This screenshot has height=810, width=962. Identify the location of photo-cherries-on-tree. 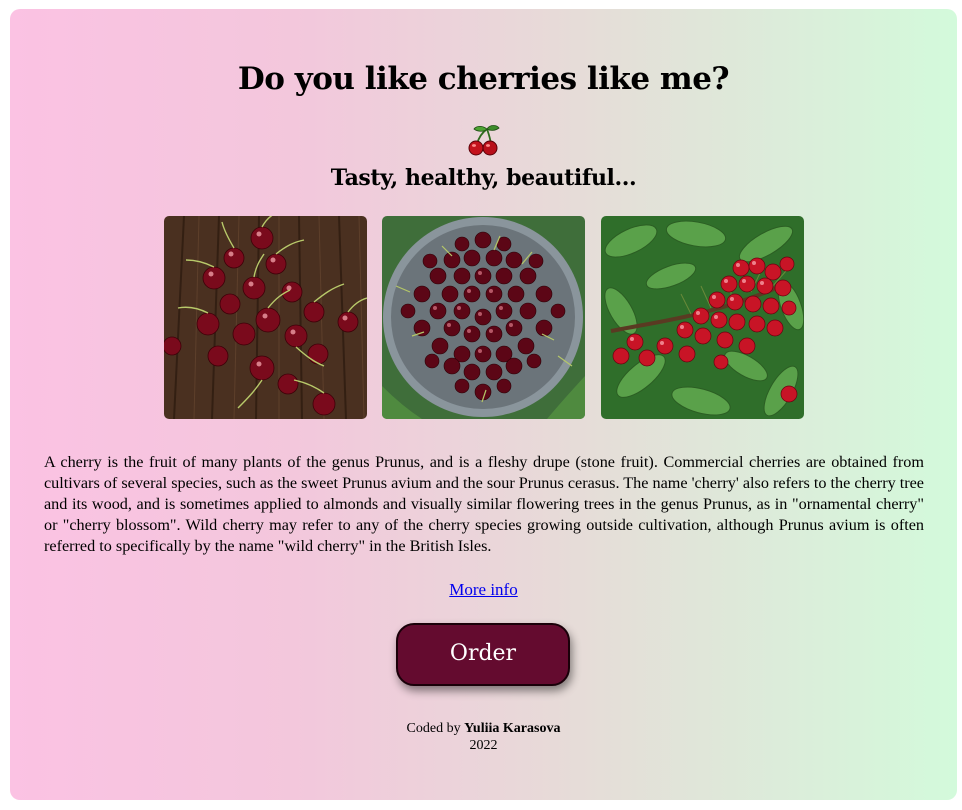
(702, 317).